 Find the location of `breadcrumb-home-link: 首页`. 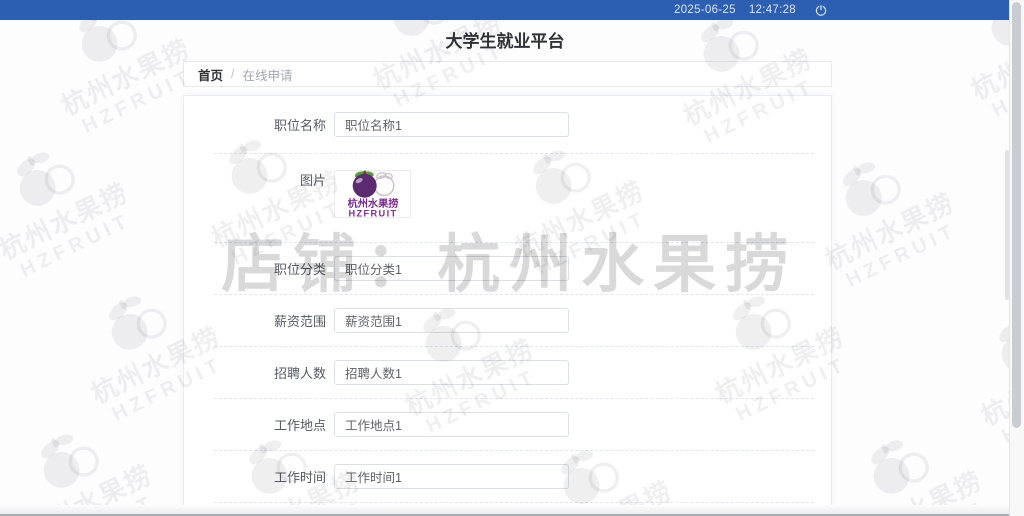

breadcrumb-home-link: 首页 is located at coordinates (210, 74).